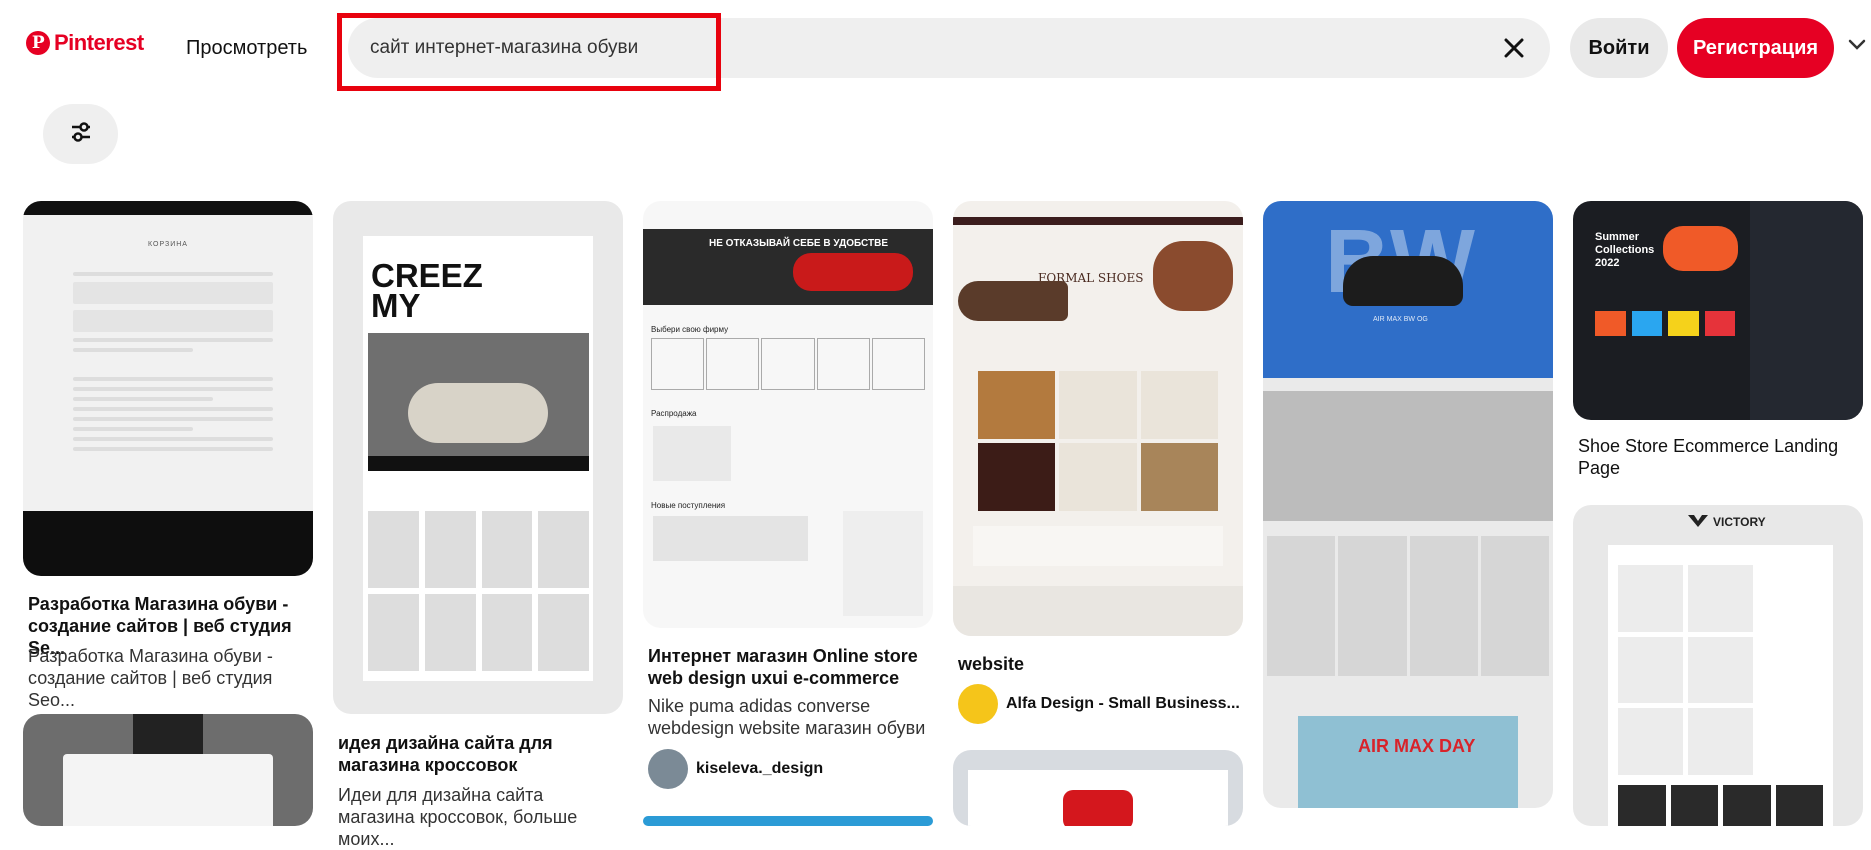 The image size is (1871, 850). I want to click on browse-link: Просмотреть, so click(246, 48).